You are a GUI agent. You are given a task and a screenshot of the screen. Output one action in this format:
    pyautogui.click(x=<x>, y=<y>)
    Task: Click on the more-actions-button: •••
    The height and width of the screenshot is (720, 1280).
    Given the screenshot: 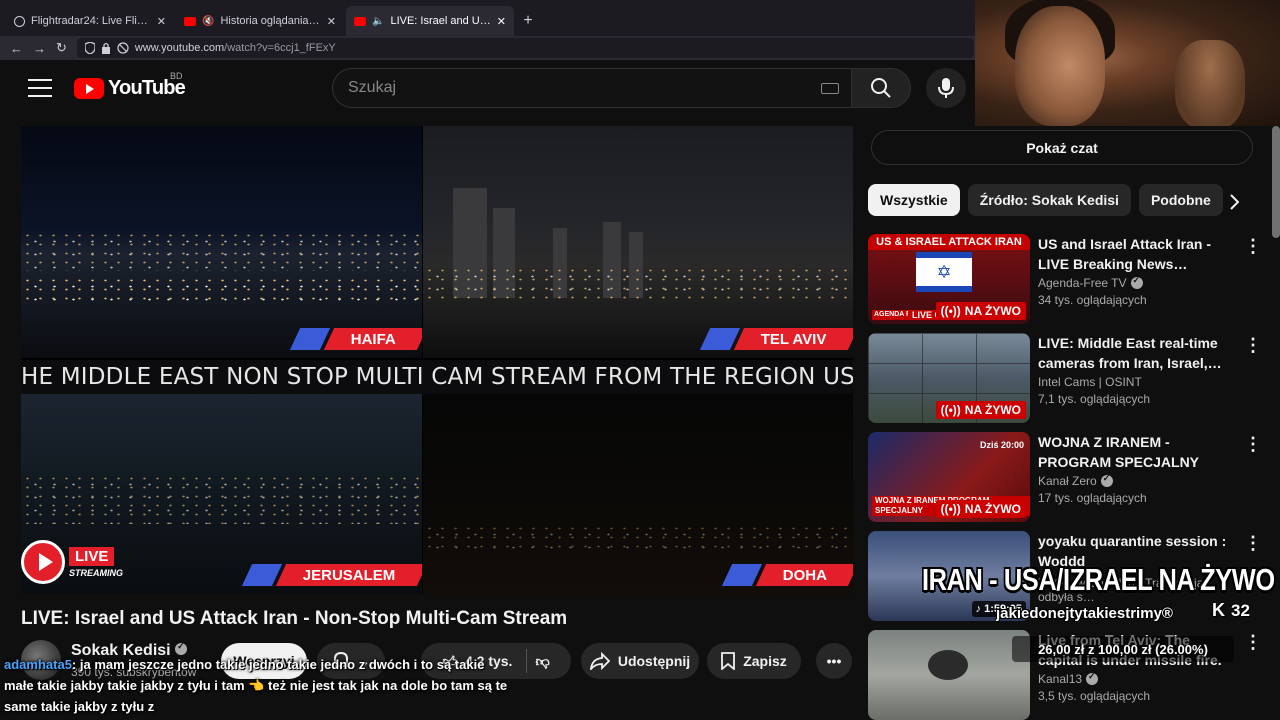 What is the action you would take?
    pyautogui.click(x=834, y=661)
    